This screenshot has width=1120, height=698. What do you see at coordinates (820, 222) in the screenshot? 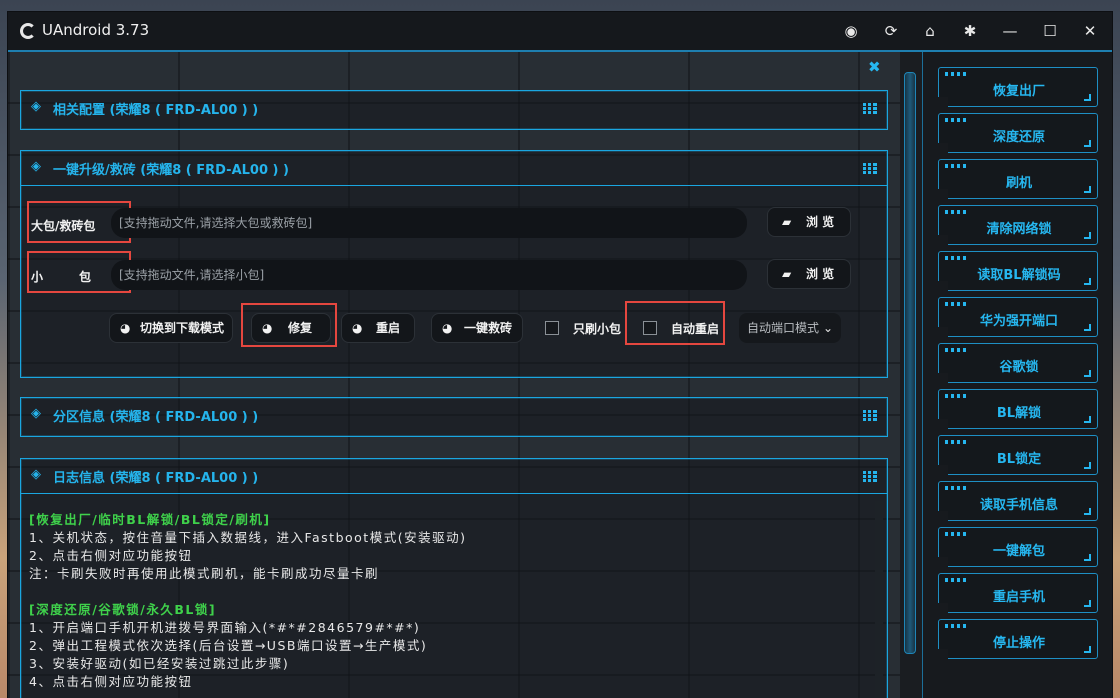
I see `browse-label: 浏 览` at bounding box center [820, 222].